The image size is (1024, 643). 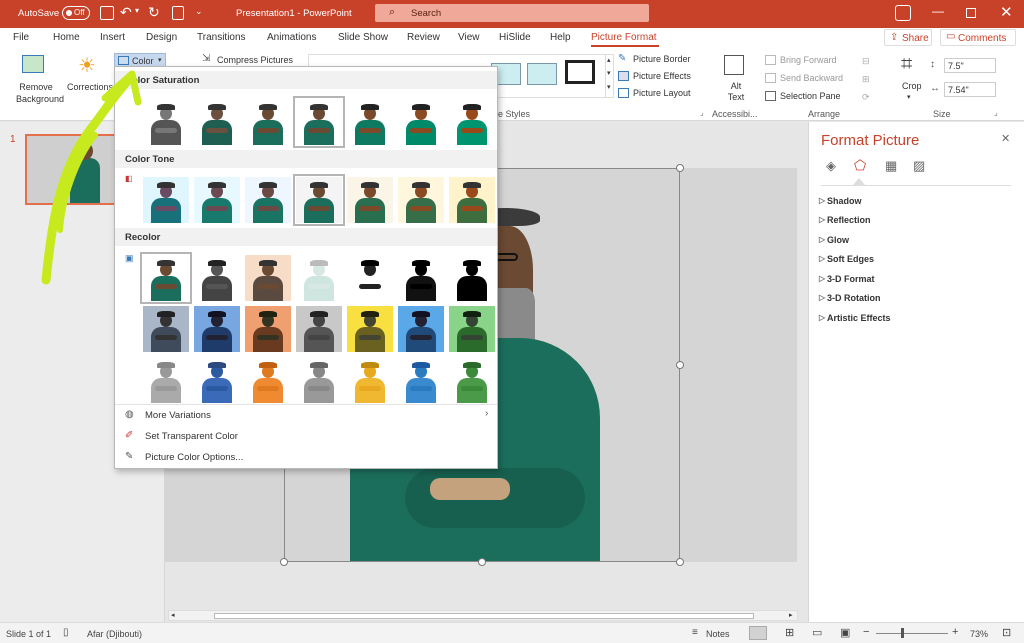 I want to click on tab-picture-format: Picture Format, so click(x=624, y=37).